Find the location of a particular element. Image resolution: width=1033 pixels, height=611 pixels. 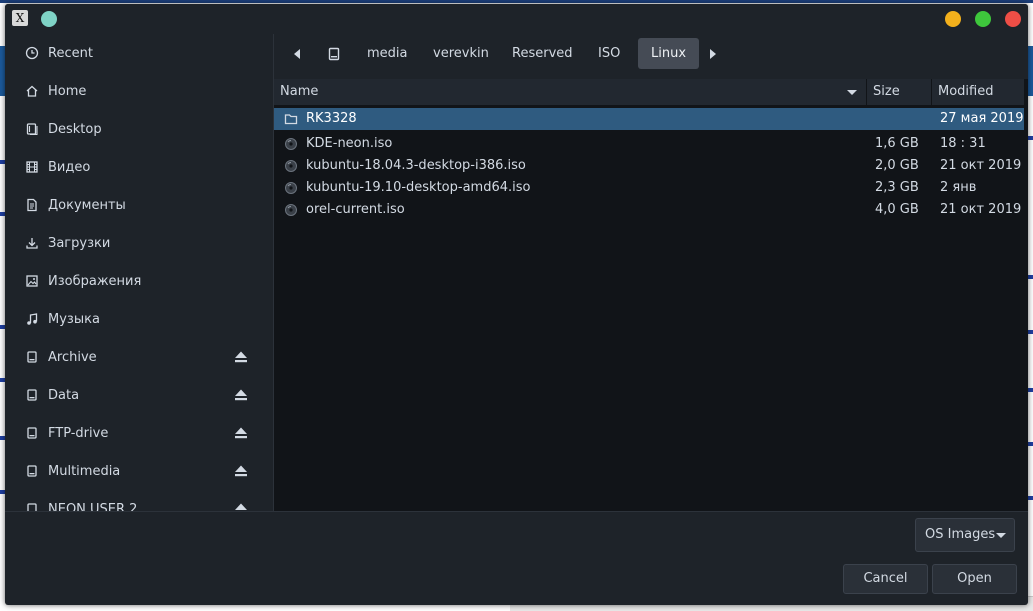

film-icon is located at coordinates (32, 167).